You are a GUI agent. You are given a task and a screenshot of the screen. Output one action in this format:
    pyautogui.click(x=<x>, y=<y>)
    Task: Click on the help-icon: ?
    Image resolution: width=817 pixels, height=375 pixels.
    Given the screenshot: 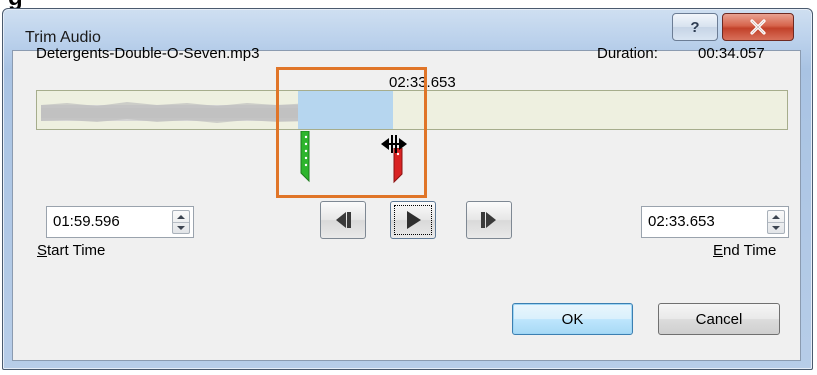 What is the action you would take?
    pyautogui.click(x=695, y=27)
    